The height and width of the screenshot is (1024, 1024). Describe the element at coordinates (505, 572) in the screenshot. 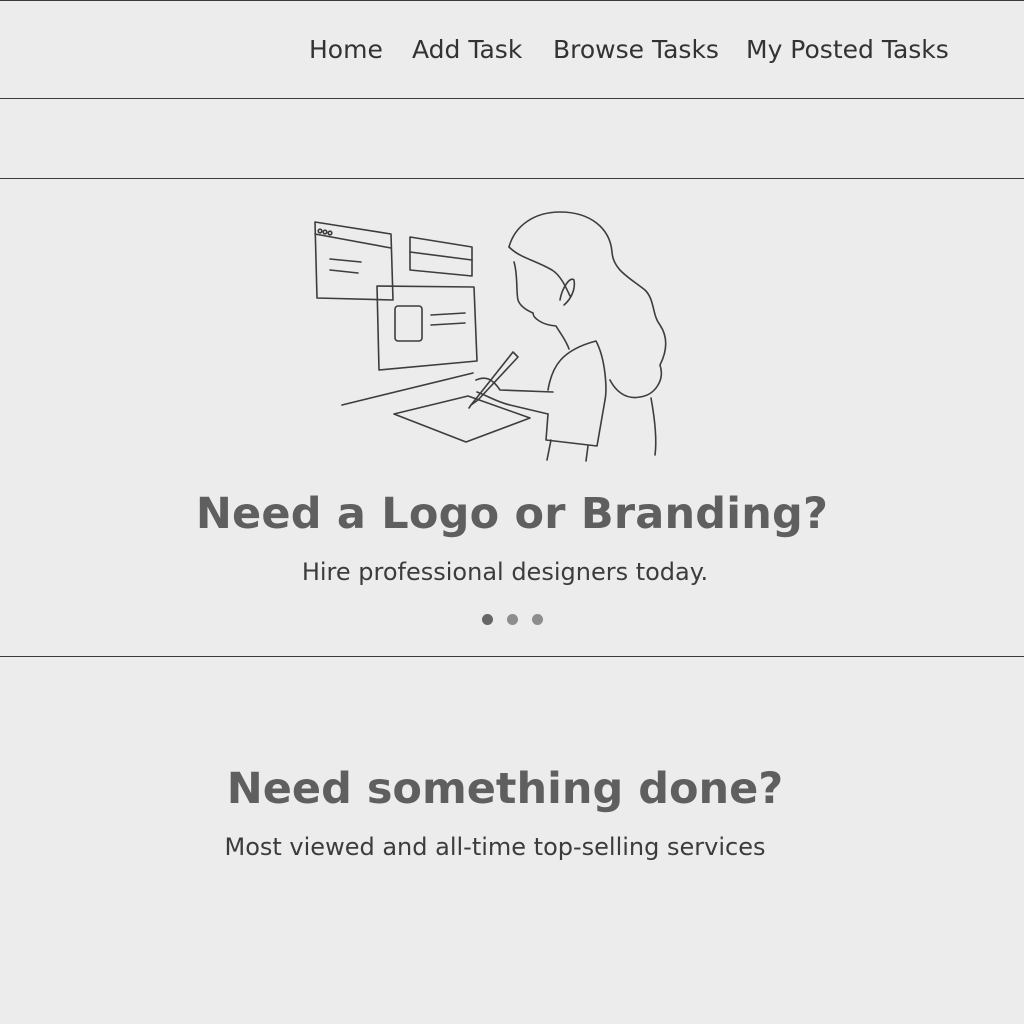

I see `hero-subtitle: Hire professional designers today.` at that location.